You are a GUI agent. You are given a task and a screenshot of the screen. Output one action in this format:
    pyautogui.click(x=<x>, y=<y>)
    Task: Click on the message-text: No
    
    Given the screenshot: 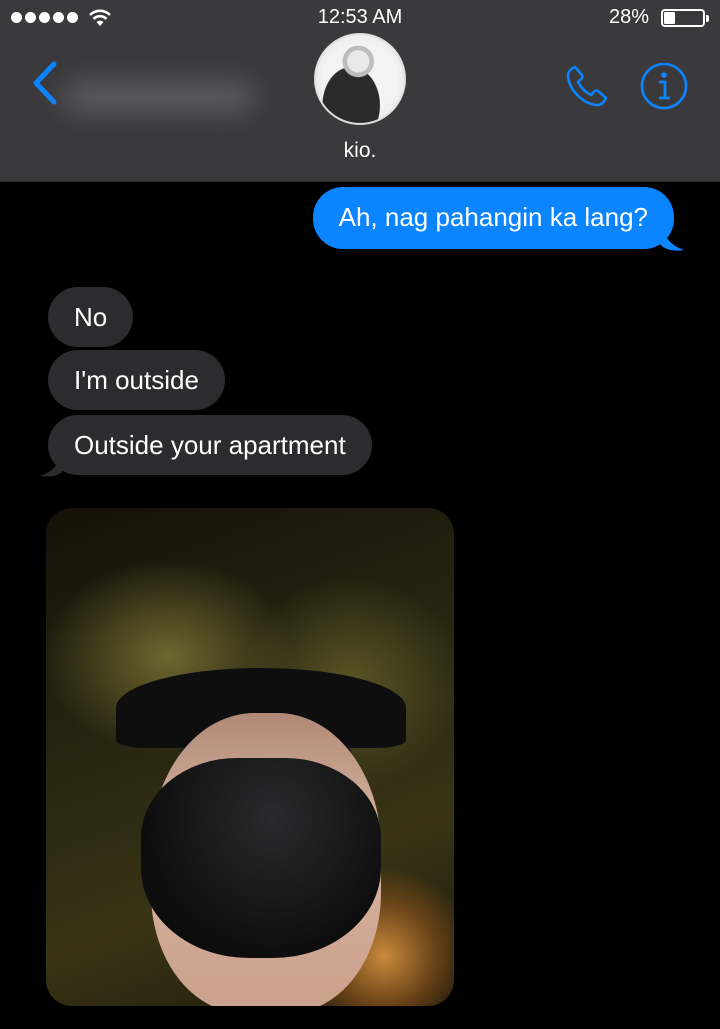 What is the action you would take?
    pyautogui.click(x=91, y=317)
    